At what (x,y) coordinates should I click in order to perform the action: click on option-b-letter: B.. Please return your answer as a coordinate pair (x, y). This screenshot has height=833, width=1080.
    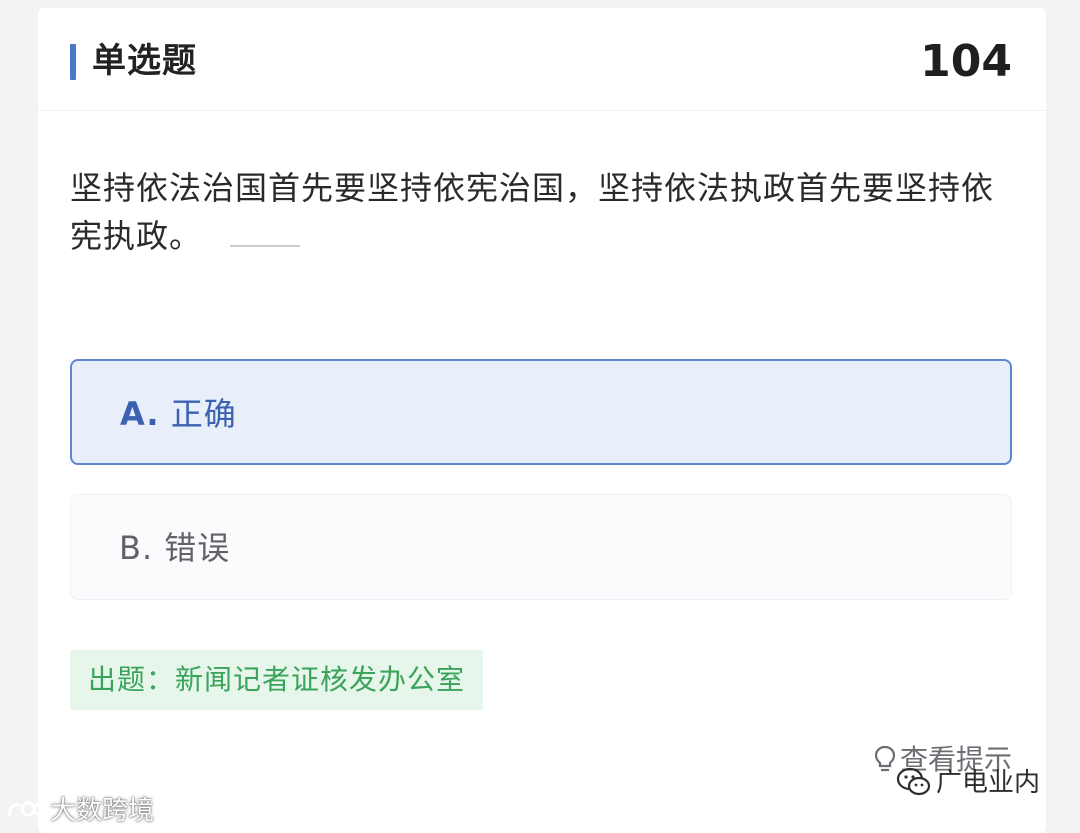
    Looking at the image, I should click on (136, 548).